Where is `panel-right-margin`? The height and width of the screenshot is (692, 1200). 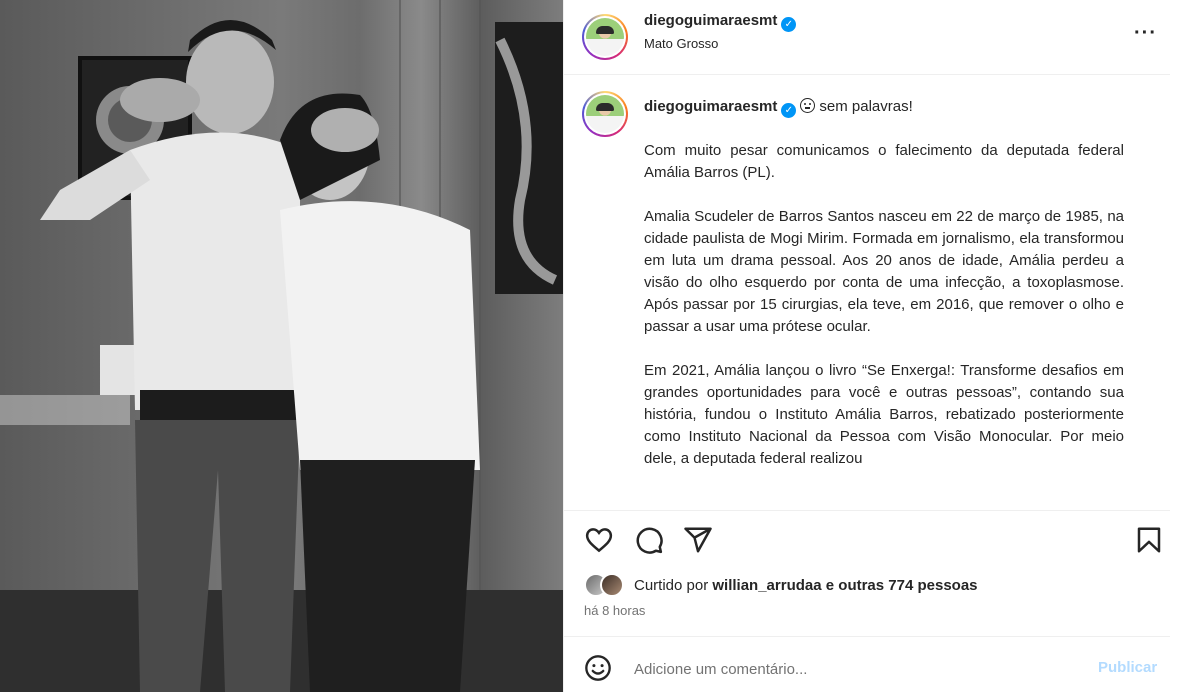
panel-right-margin is located at coordinates (1185, 346).